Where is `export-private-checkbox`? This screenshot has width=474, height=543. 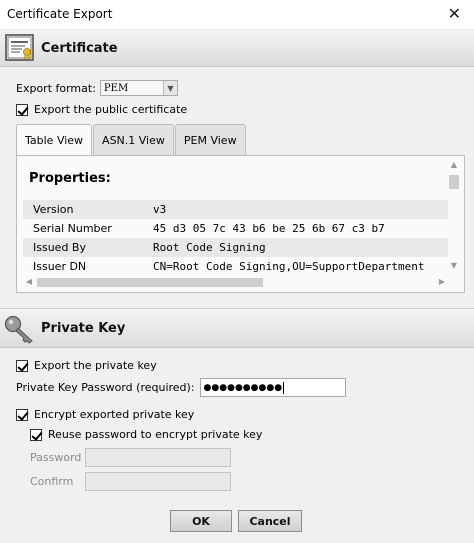 export-private-checkbox is located at coordinates (22, 365).